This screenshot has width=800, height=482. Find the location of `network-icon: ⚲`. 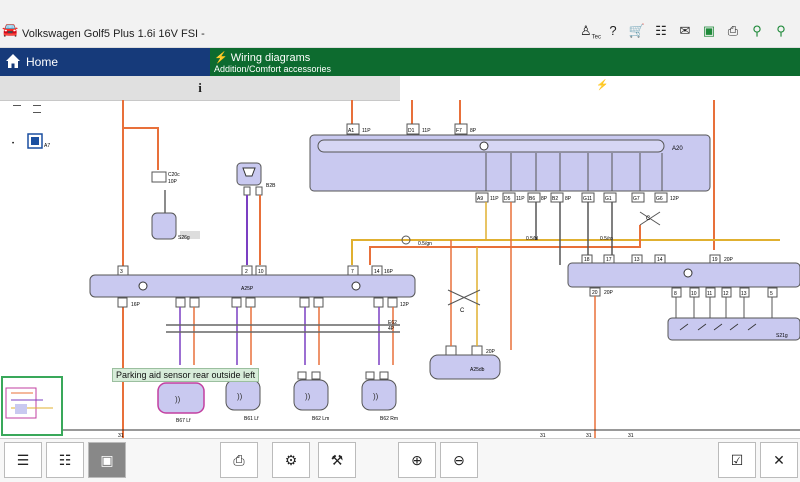

network-icon: ⚲ is located at coordinates (757, 31).